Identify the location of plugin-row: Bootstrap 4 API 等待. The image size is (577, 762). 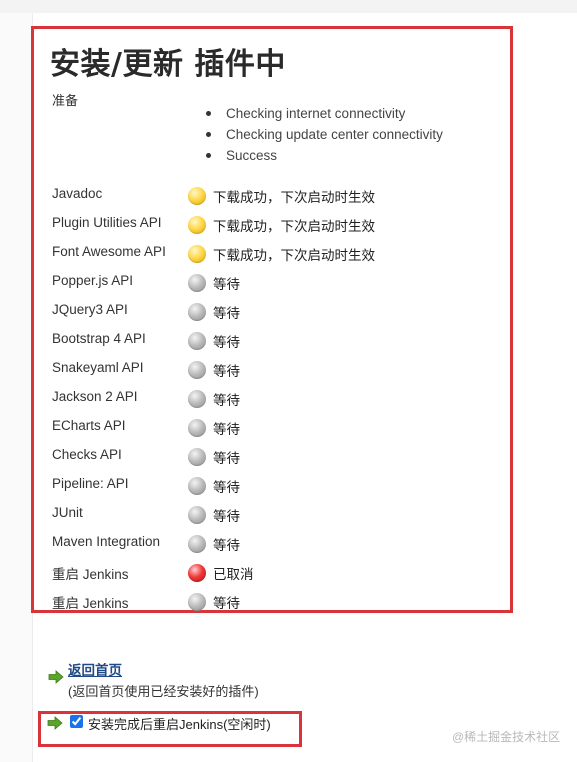
(272, 339).